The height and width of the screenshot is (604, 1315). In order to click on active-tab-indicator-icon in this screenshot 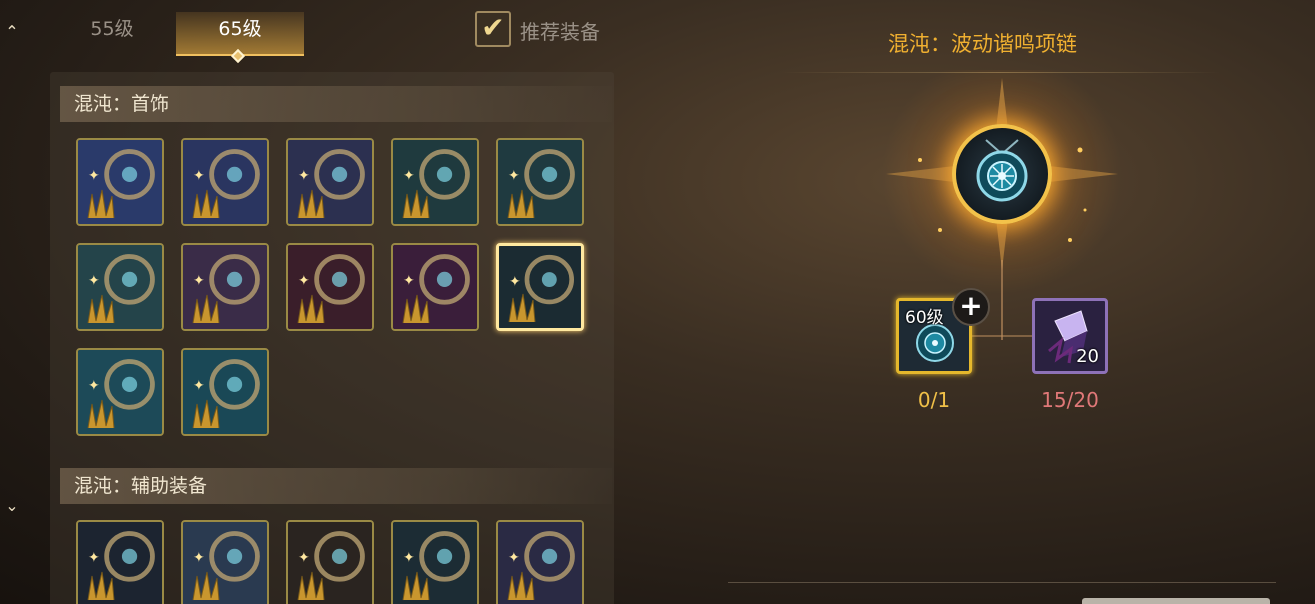, I will do `click(238, 56)`.